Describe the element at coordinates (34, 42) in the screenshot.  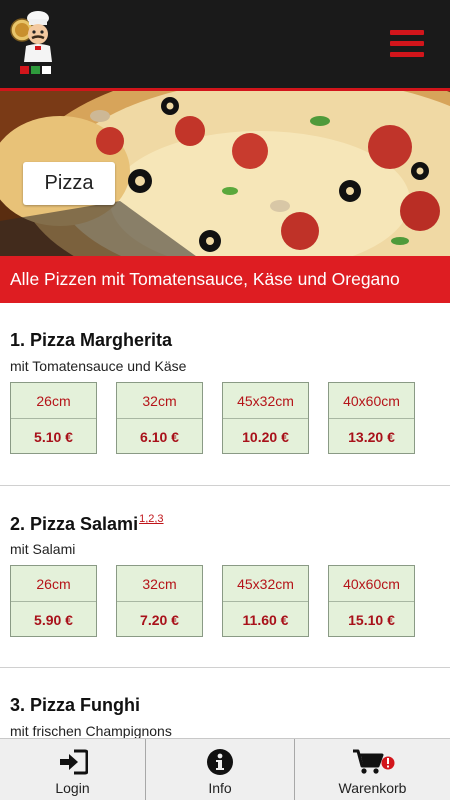
I see `pizza-chef-logo-icon` at that location.